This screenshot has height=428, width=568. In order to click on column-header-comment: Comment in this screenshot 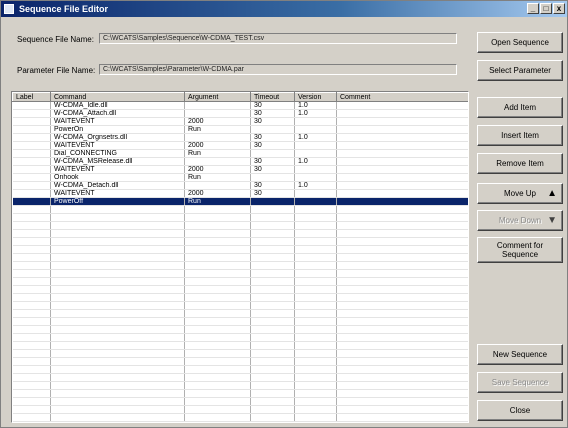, I will do `click(402, 97)`.